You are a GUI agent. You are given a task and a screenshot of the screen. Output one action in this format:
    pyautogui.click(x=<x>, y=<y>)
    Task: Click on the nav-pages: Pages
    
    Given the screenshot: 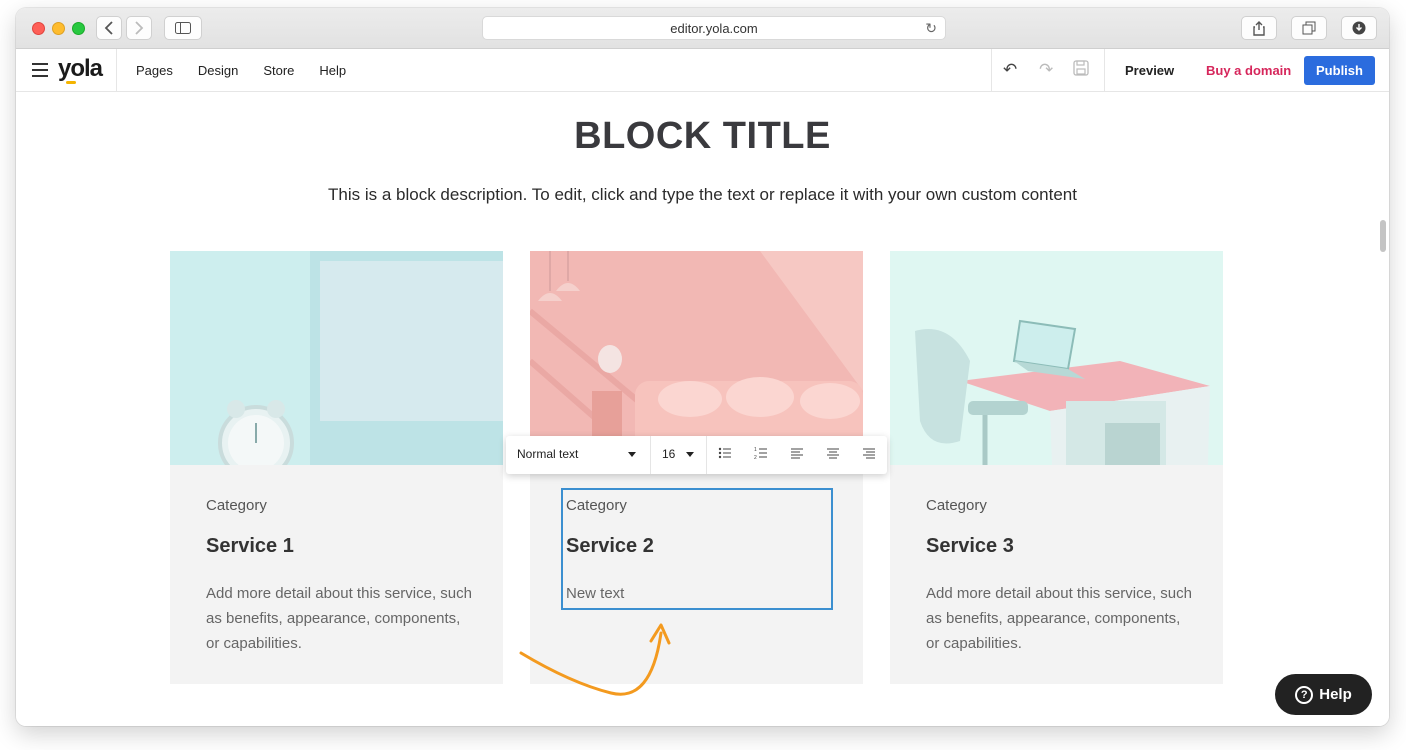 What is the action you would take?
    pyautogui.click(x=154, y=70)
    